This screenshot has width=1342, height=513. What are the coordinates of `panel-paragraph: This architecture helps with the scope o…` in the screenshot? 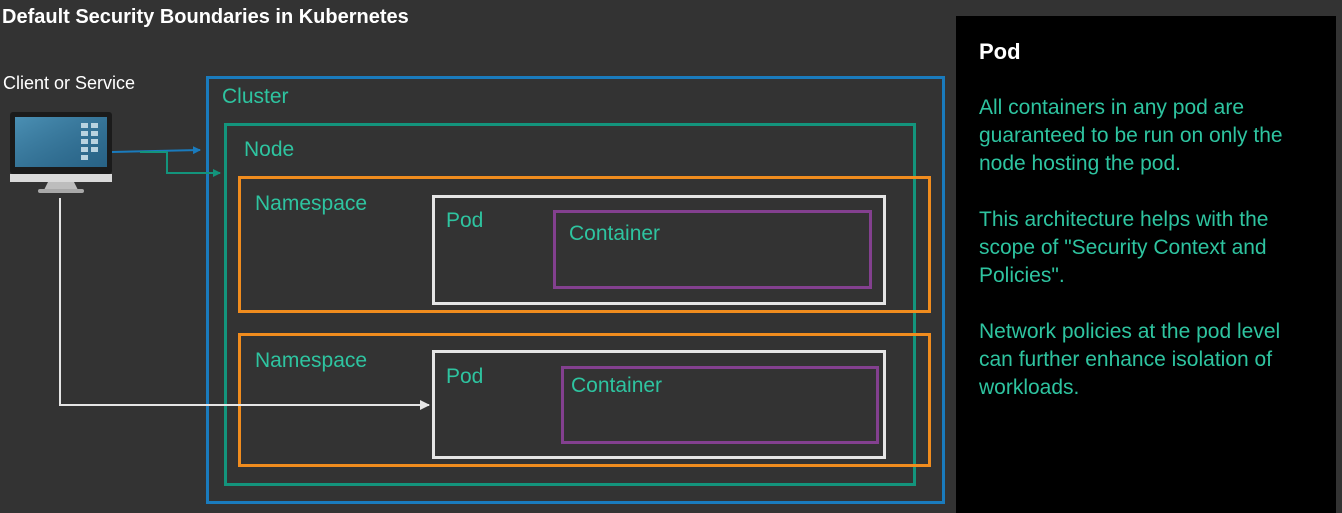 It's located at (1124, 247).